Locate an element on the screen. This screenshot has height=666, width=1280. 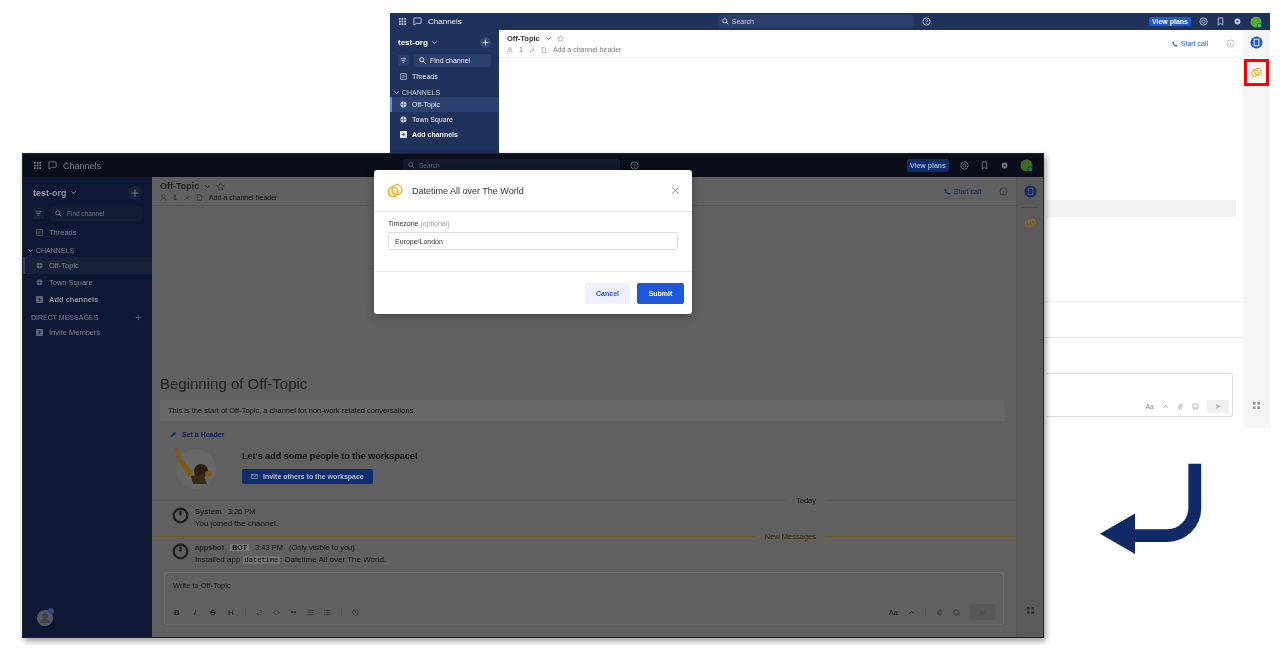
bullet-list-icon is located at coordinates (310, 612).